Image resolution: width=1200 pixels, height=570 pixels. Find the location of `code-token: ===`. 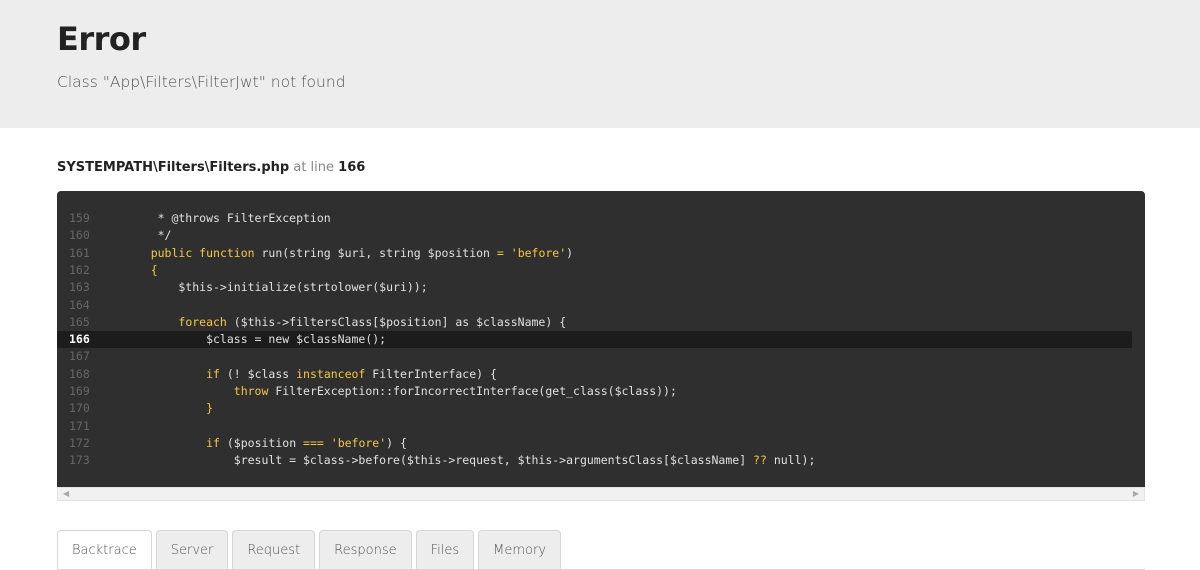

code-token: === is located at coordinates (313, 442).